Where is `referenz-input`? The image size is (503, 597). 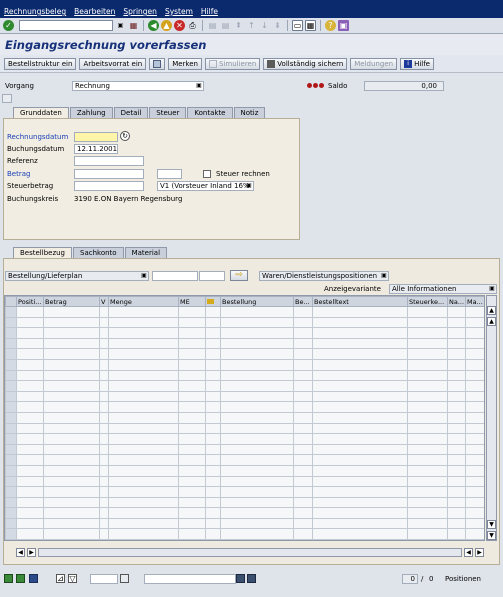 referenz-input is located at coordinates (109, 161).